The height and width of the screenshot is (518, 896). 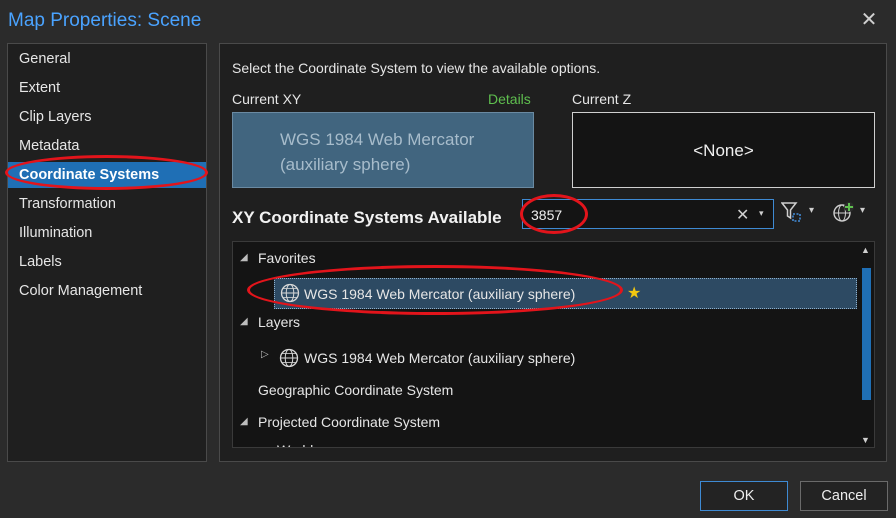 I want to click on expand-layer-item-icon: ▷, so click(x=265, y=354).